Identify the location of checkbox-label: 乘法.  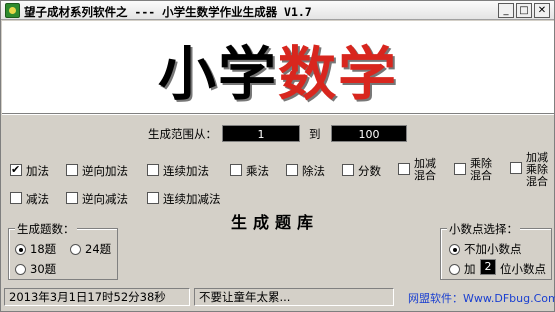
(257, 171).